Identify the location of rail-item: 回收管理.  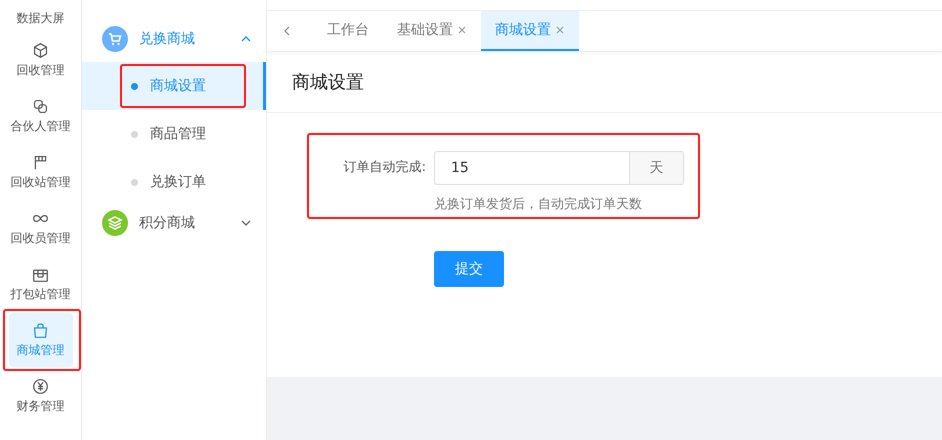
(40, 60).